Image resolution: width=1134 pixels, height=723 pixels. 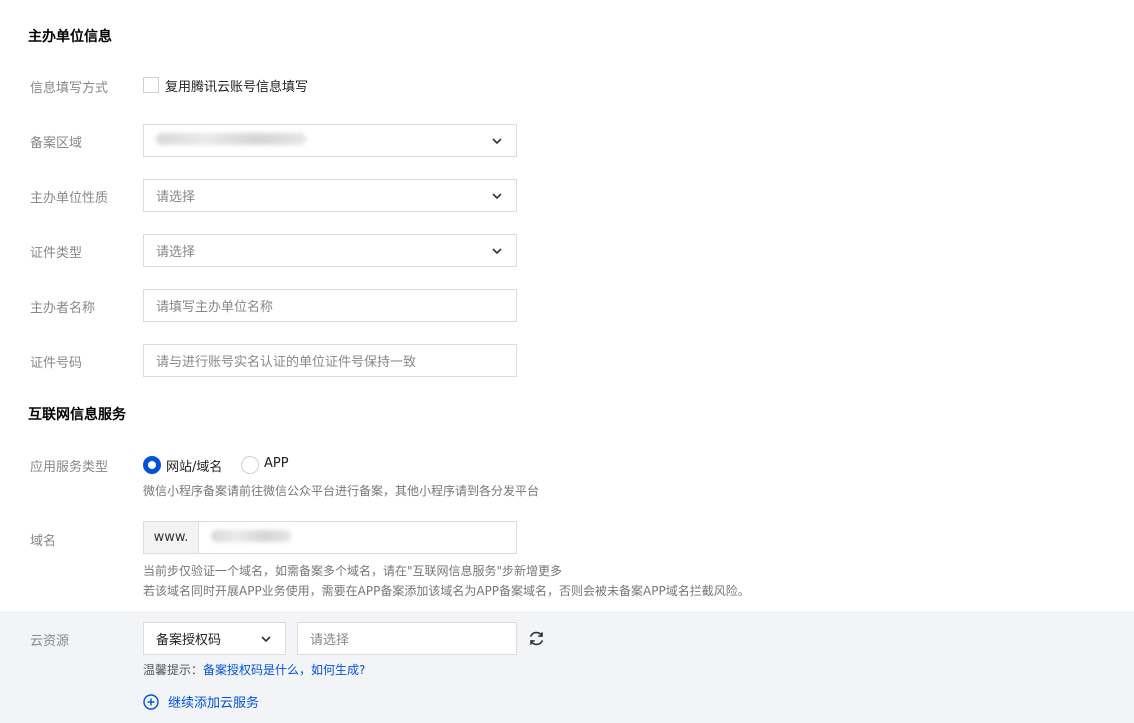 I want to click on plus-circle-icon, so click(x=151, y=701).